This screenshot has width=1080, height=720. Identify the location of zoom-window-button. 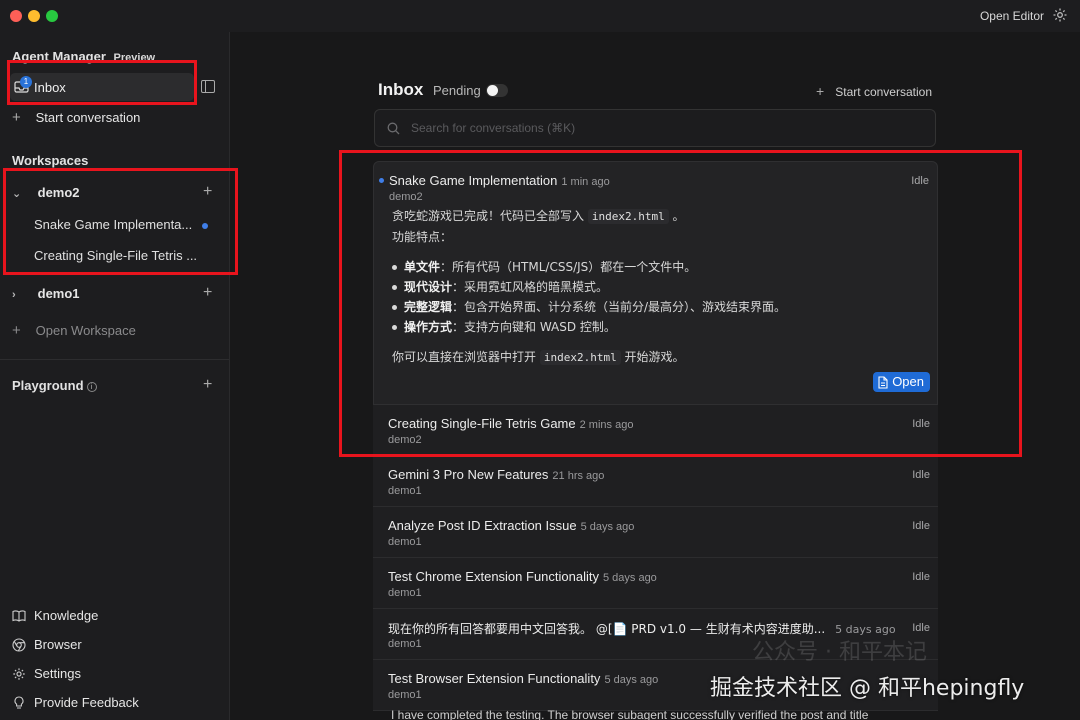
(52, 16).